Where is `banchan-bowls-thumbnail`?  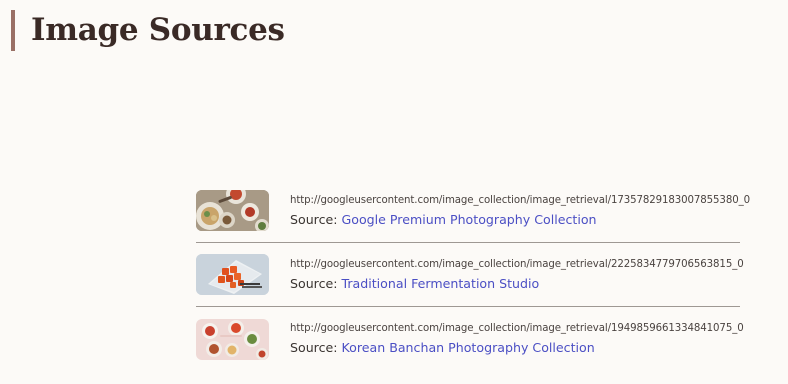
banchan-bowls-thumbnail is located at coordinates (232, 339).